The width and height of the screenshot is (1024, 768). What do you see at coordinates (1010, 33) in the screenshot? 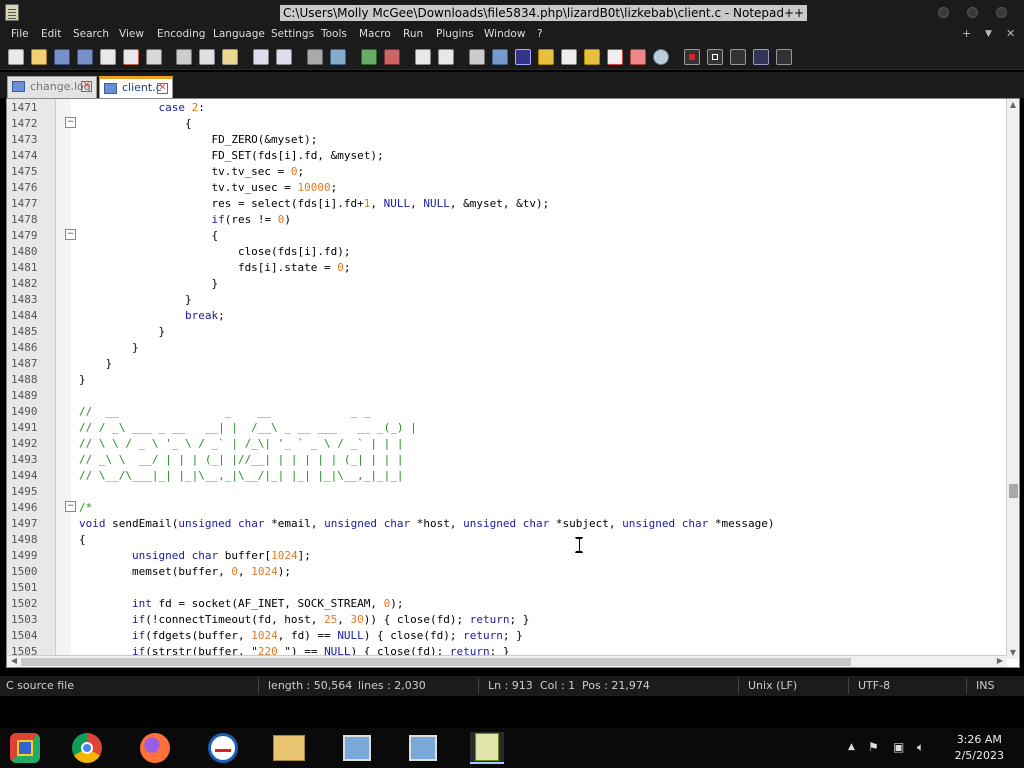
I see `close-document-icon: ✕` at bounding box center [1010, 33].